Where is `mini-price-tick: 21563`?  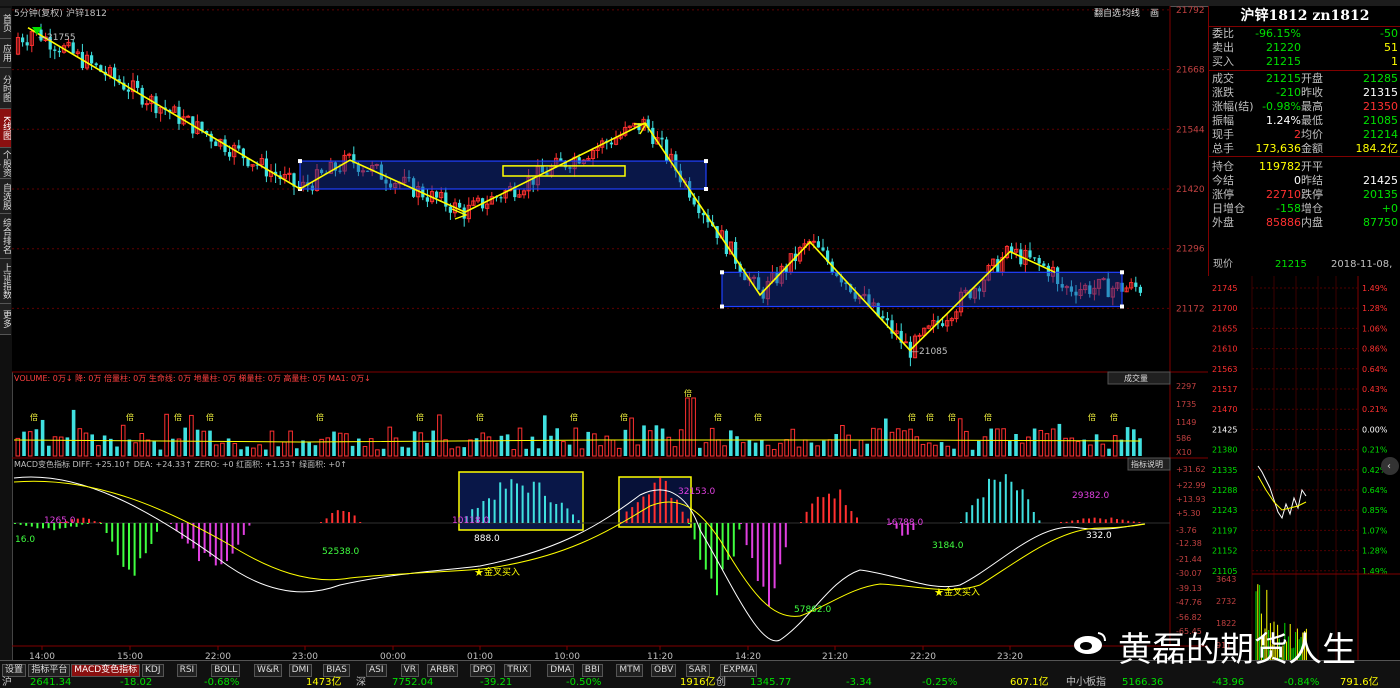
mini-price-tick: 21563 is located at coordinates (1224, 369).